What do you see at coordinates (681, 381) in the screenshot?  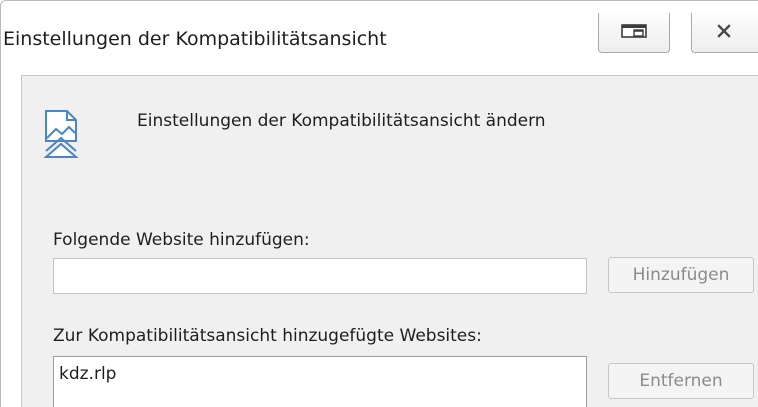 I see `remove-button: Entfernen` at bounding box center [681, 381].